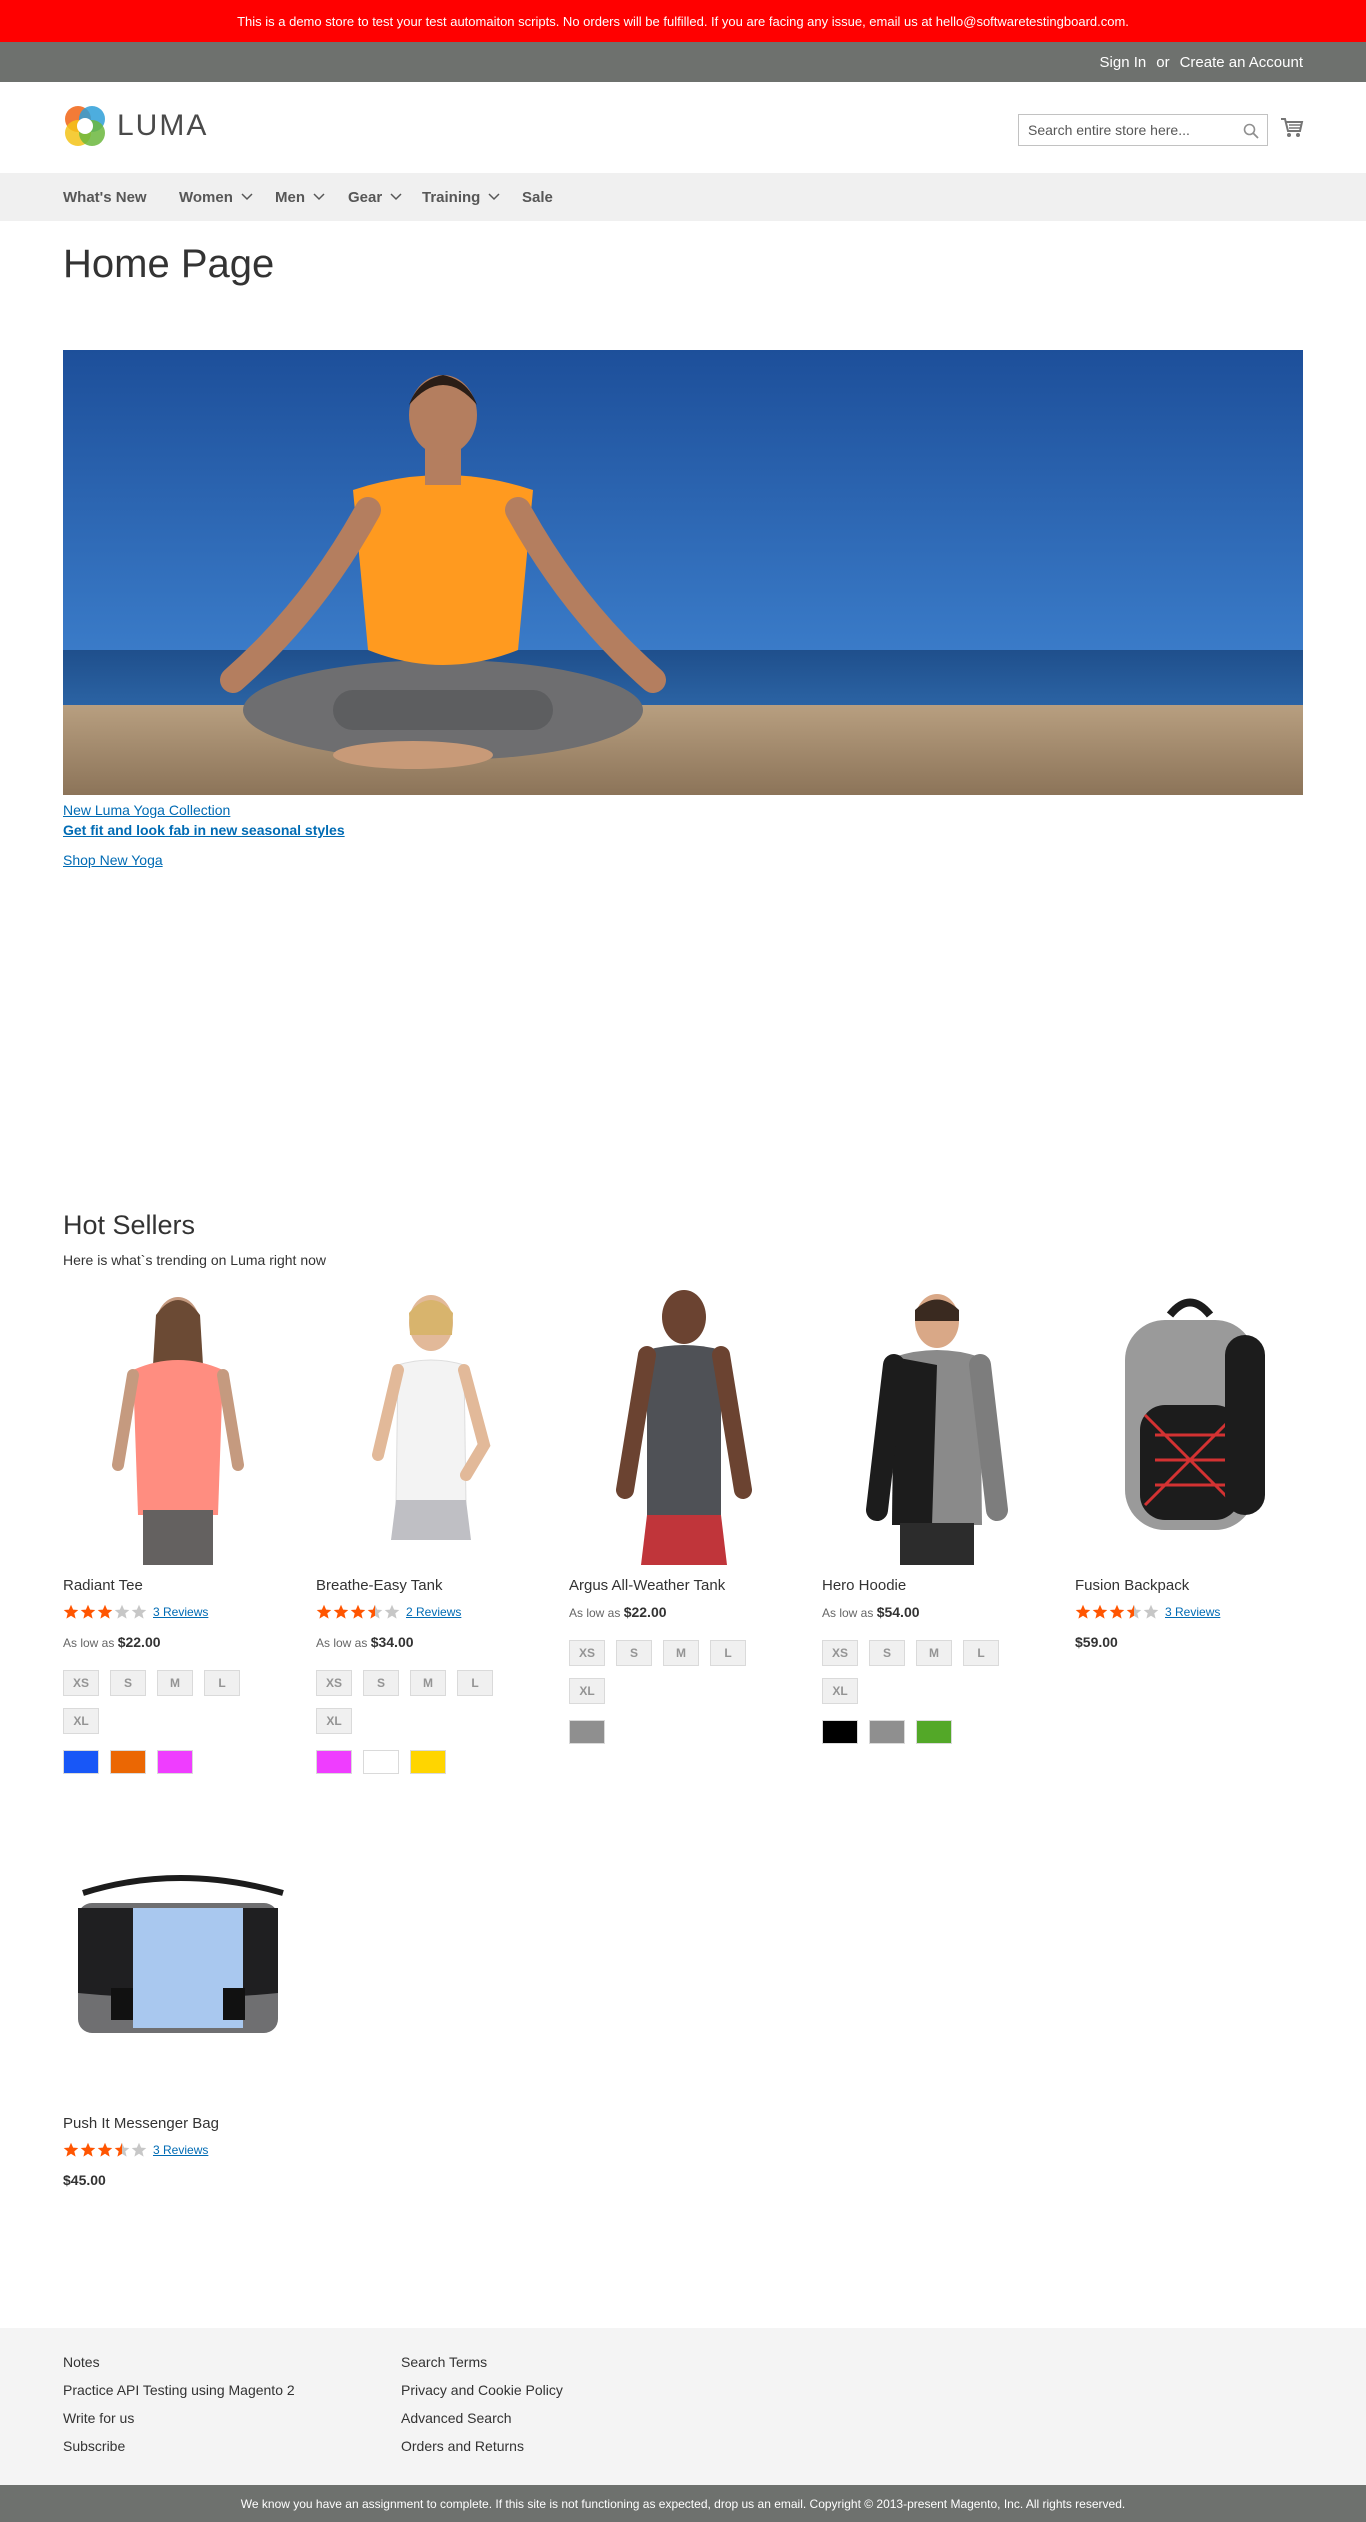 This screenshot has height=2522, width=1366. What do you see at coordinates (461, 197) in the screenshot?
I see `nav-item-training: Training` at bounding box center [461, 197].